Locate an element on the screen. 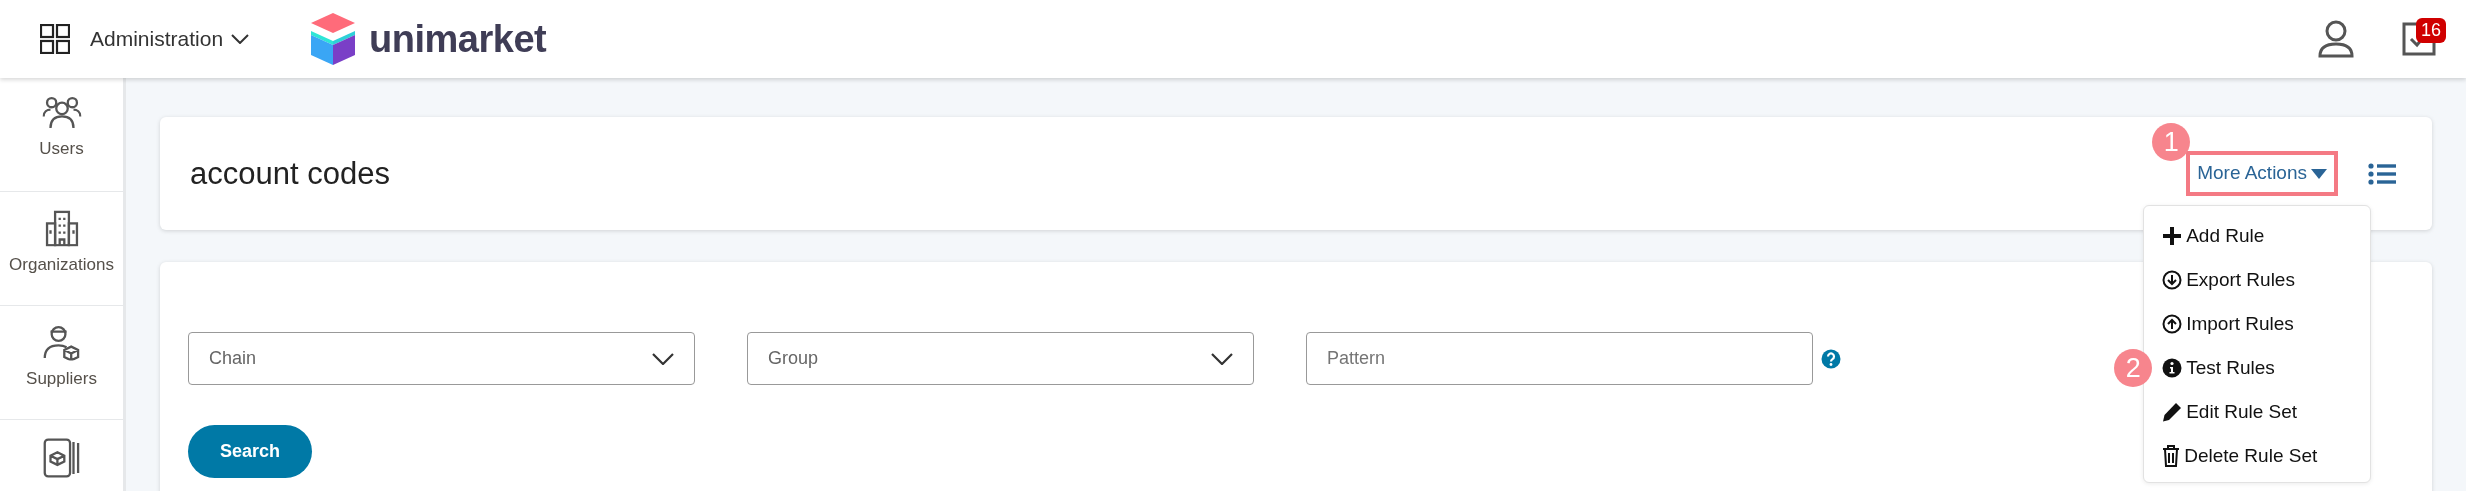  menu-item: Export Rules is located at coordinates (2228, 279).